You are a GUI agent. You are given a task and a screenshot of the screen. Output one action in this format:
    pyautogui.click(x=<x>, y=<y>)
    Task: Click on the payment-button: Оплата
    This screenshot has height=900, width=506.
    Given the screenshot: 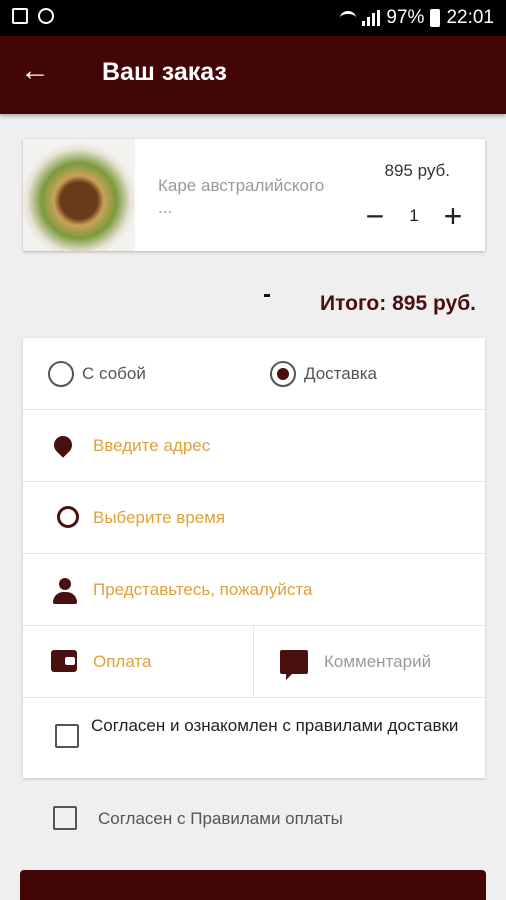 What is the action you would take?
    pyautogui.click(x=138, y=662)
    